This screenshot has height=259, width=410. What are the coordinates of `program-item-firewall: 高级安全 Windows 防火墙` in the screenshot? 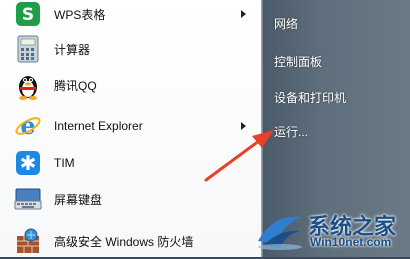 It's located at (130, 241).